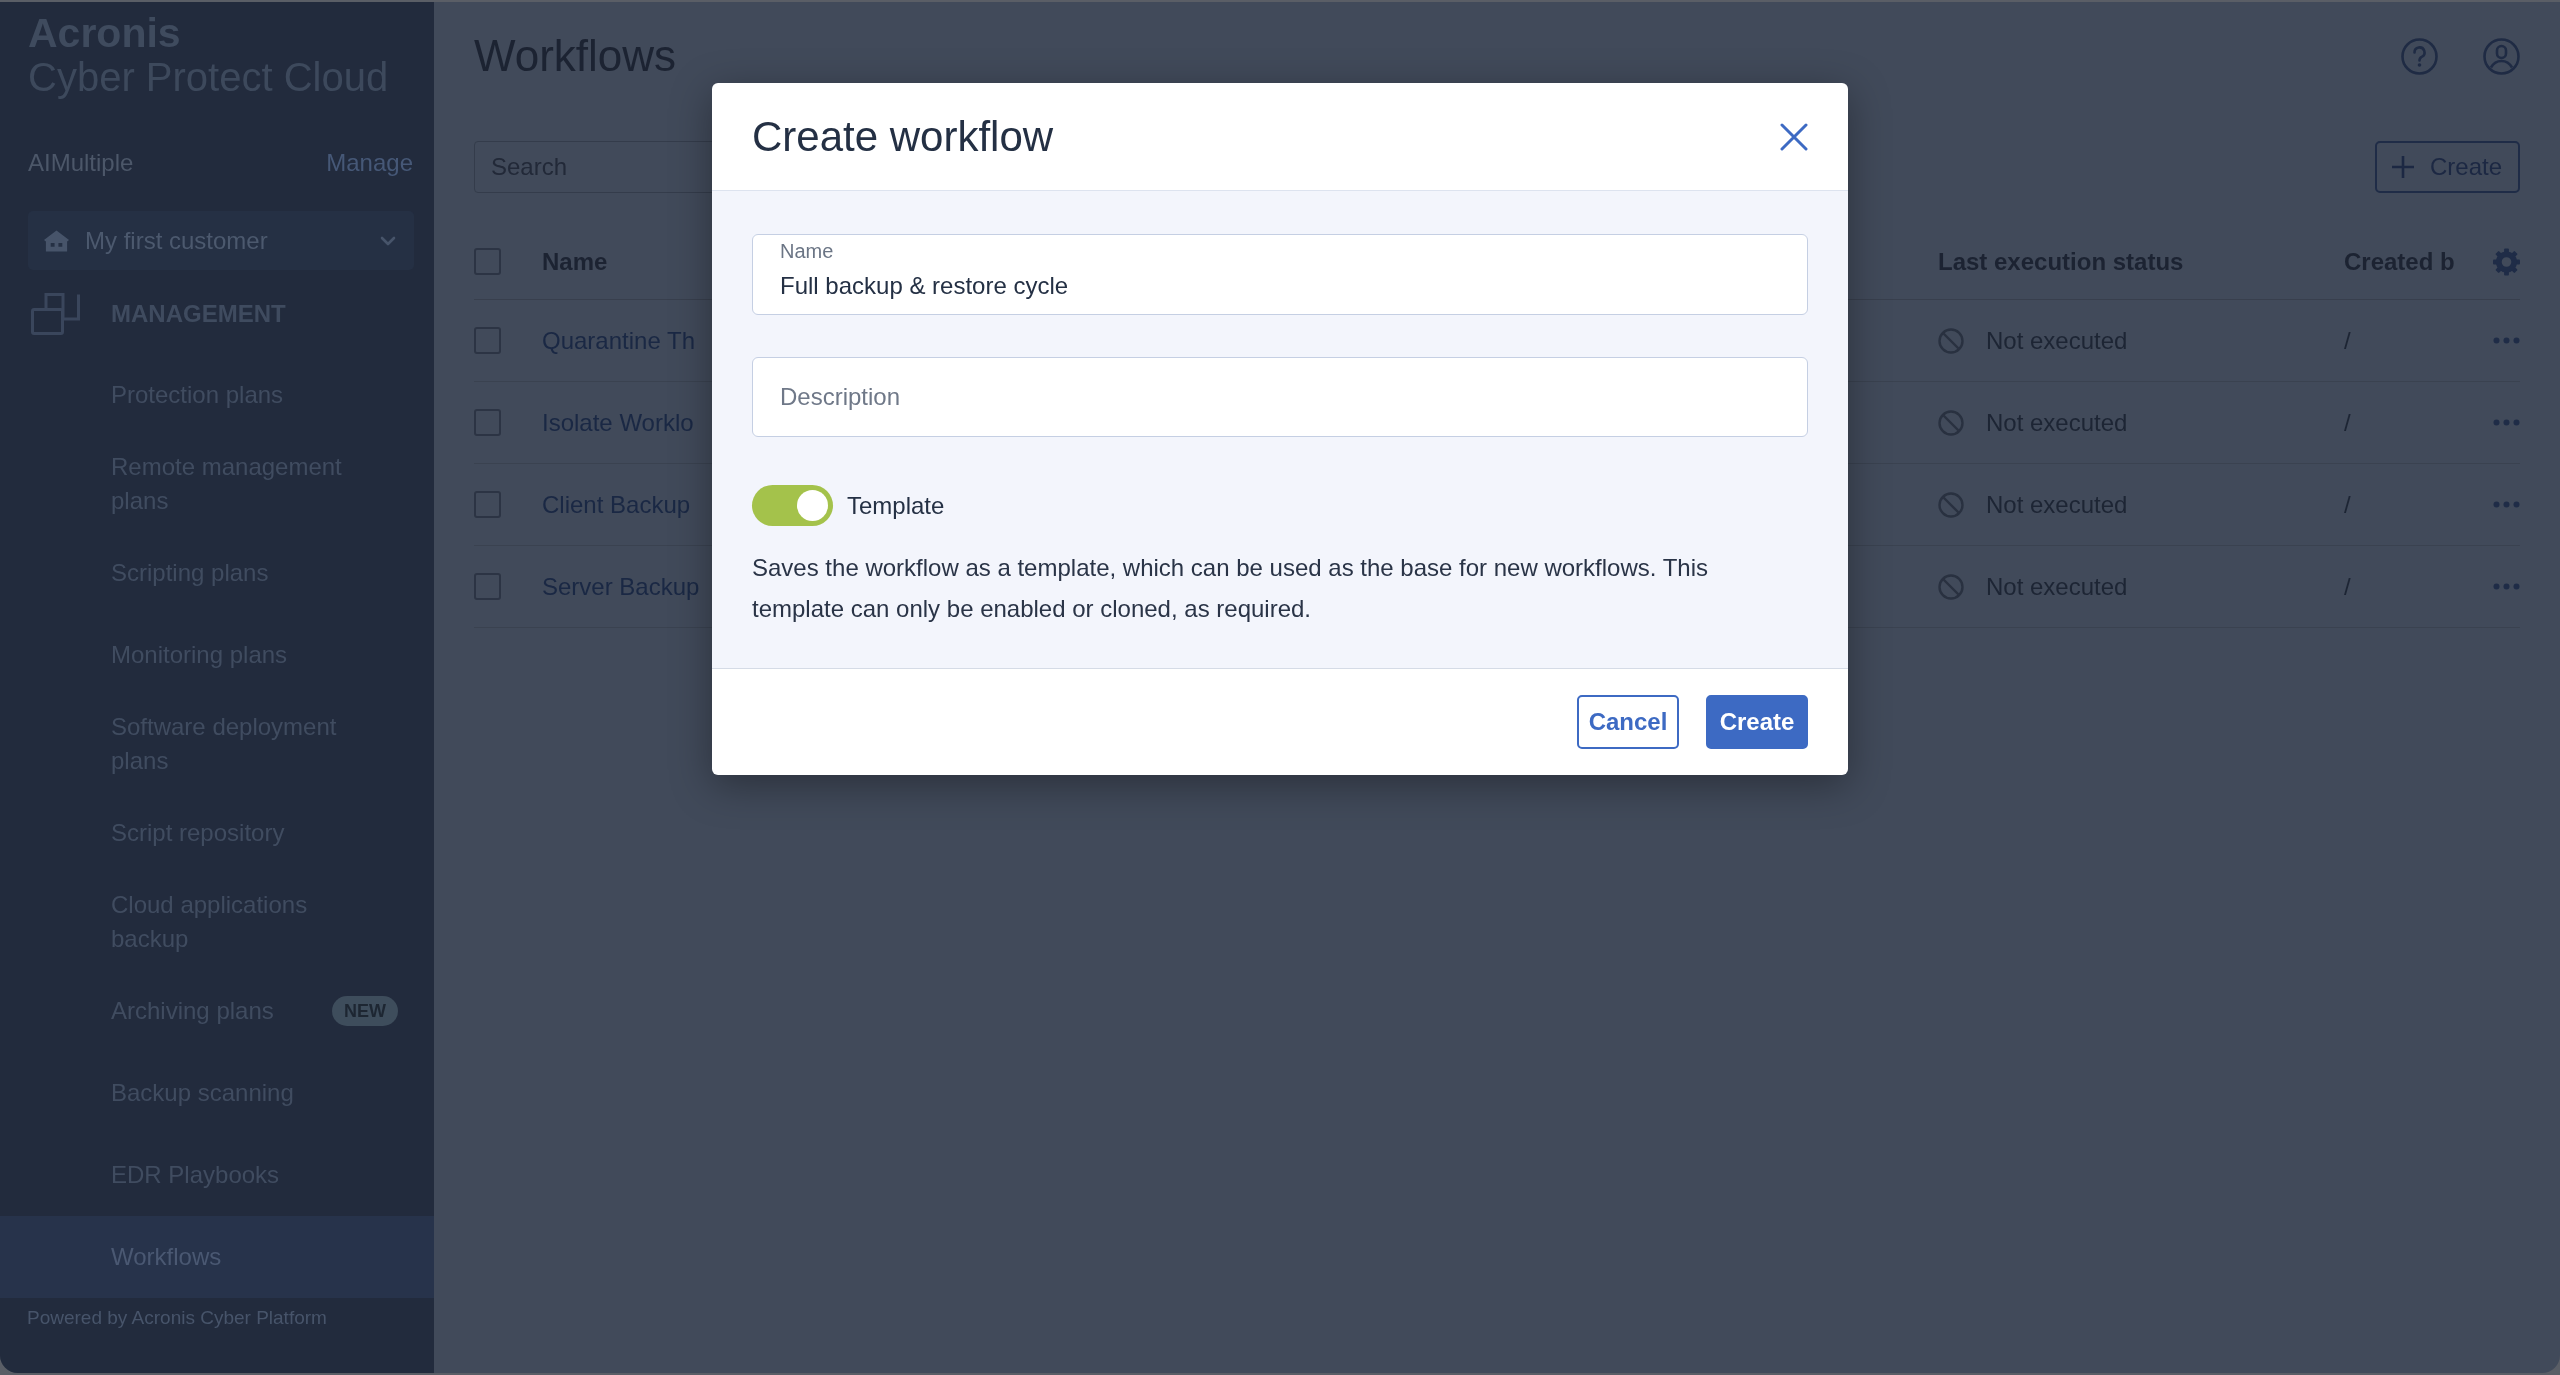 Image resolution: width=2560 pixels, height=1375 pixels. I want to click on create-button: Create, so click(1757, 722).